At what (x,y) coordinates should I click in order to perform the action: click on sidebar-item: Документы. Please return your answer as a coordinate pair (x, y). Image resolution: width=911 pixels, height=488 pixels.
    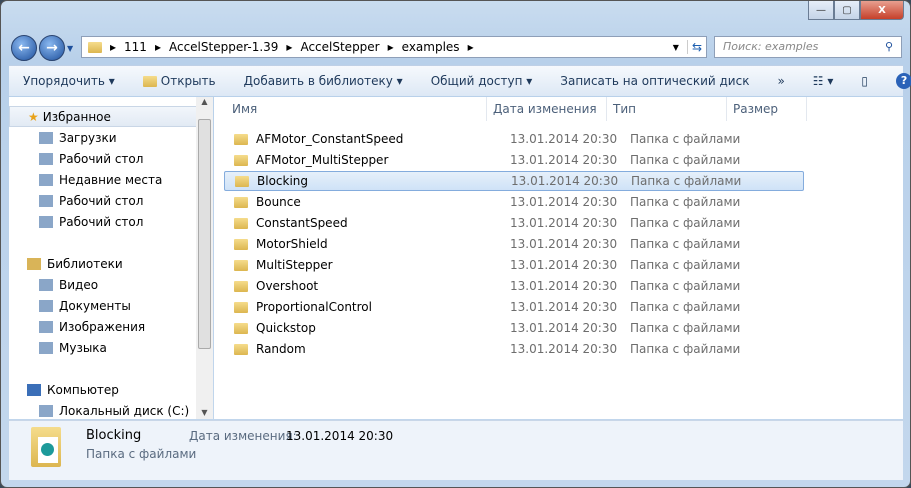
    Looking at the image, I should click on (110, 305).